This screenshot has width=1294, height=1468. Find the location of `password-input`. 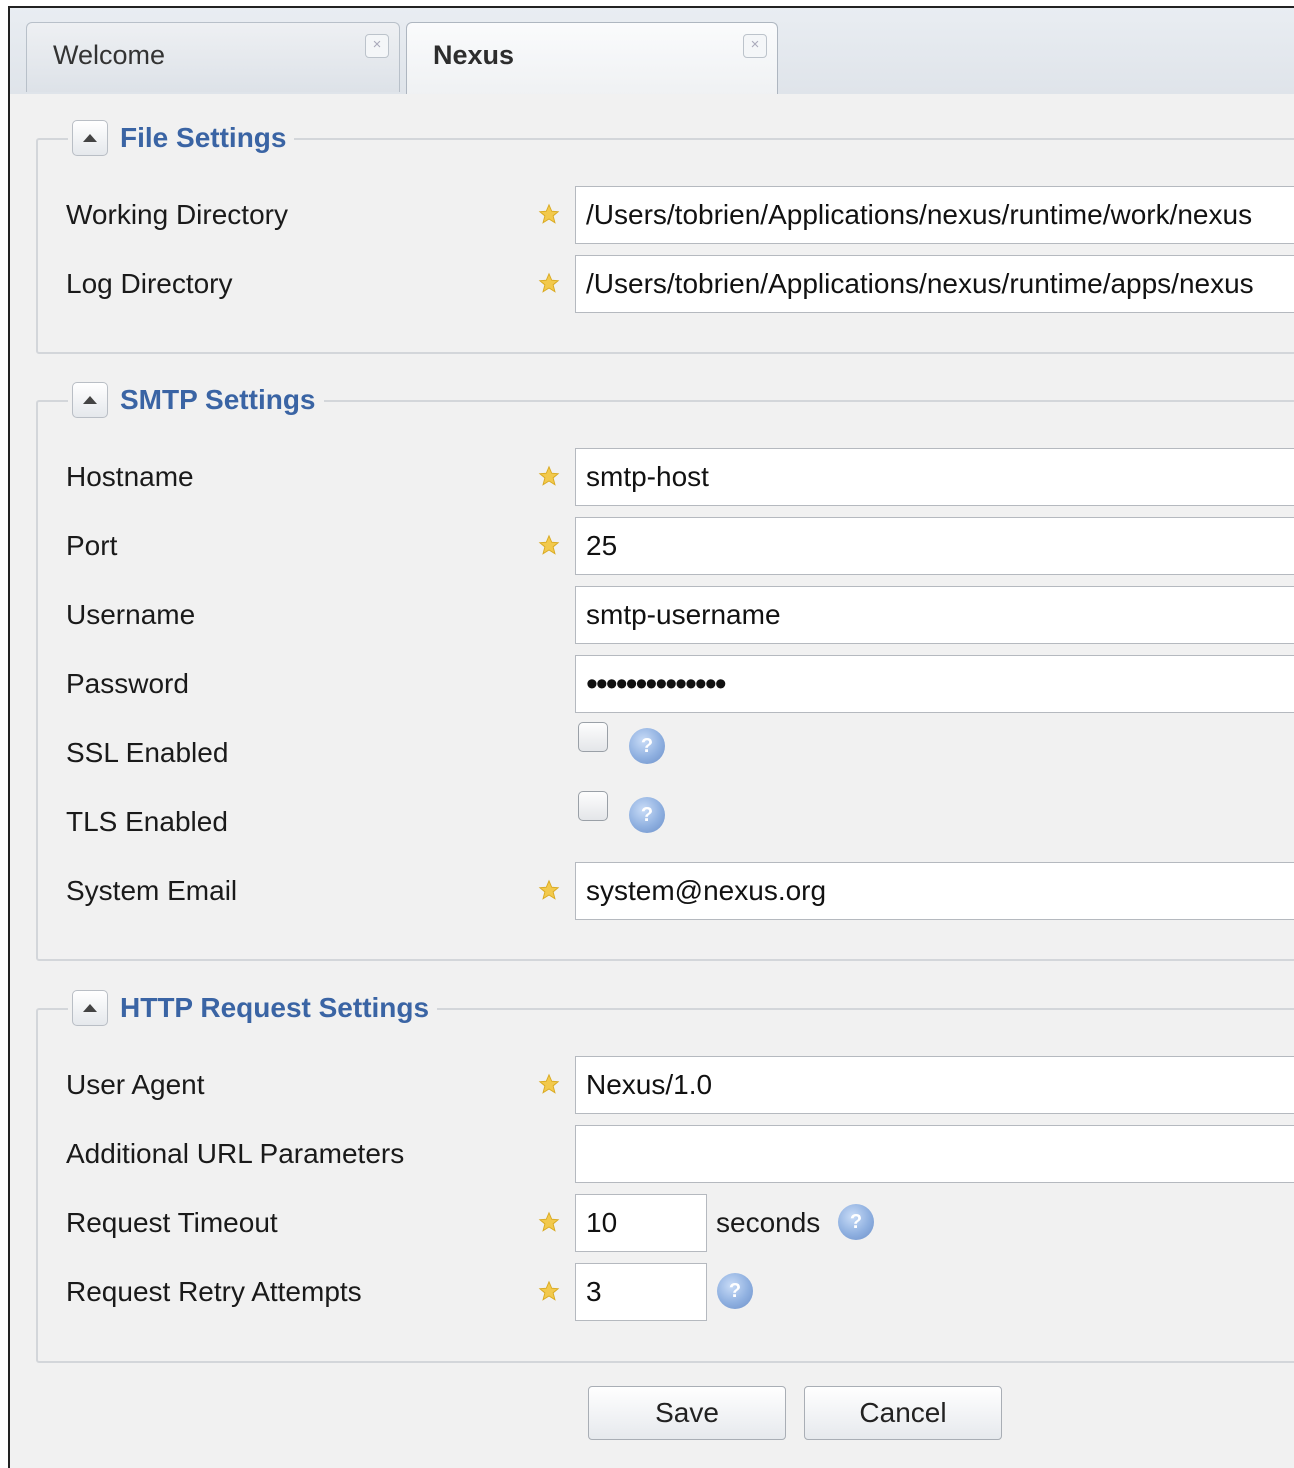

password-input is located at coordinates (934, 684).